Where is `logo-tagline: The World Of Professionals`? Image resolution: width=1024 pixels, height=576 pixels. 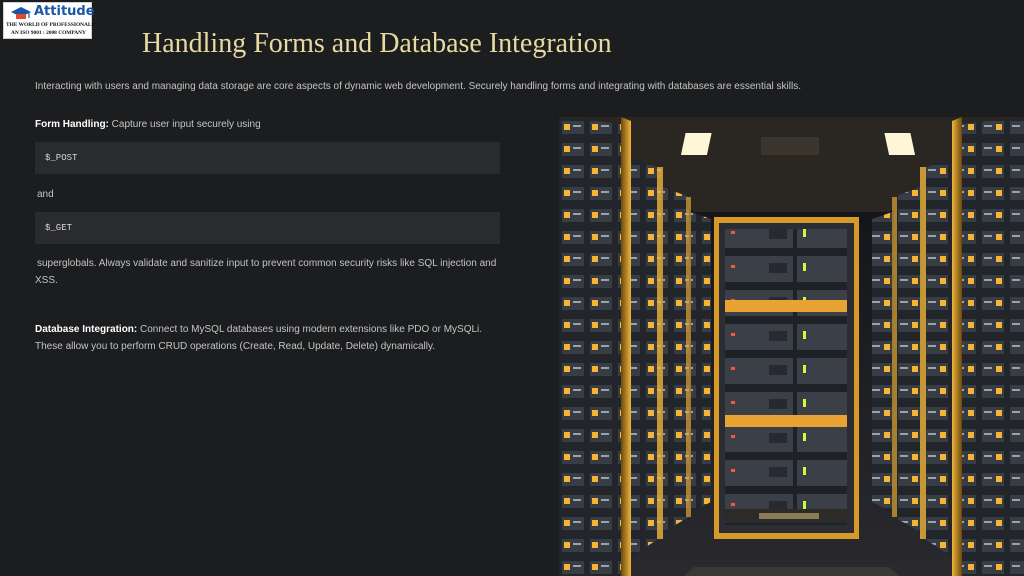
logo-tagline: The World Of Professionals is located at coordinates (50, 25).